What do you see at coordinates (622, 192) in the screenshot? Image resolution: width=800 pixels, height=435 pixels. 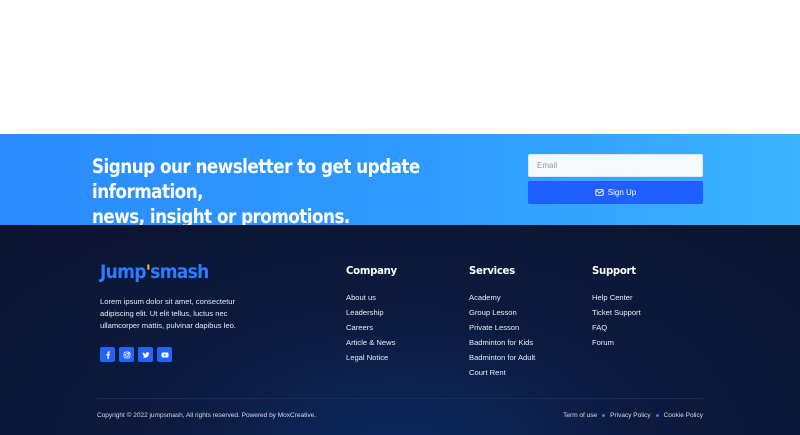 I see `sign-up-label: Sign Up` at bounding box center [622, 192].